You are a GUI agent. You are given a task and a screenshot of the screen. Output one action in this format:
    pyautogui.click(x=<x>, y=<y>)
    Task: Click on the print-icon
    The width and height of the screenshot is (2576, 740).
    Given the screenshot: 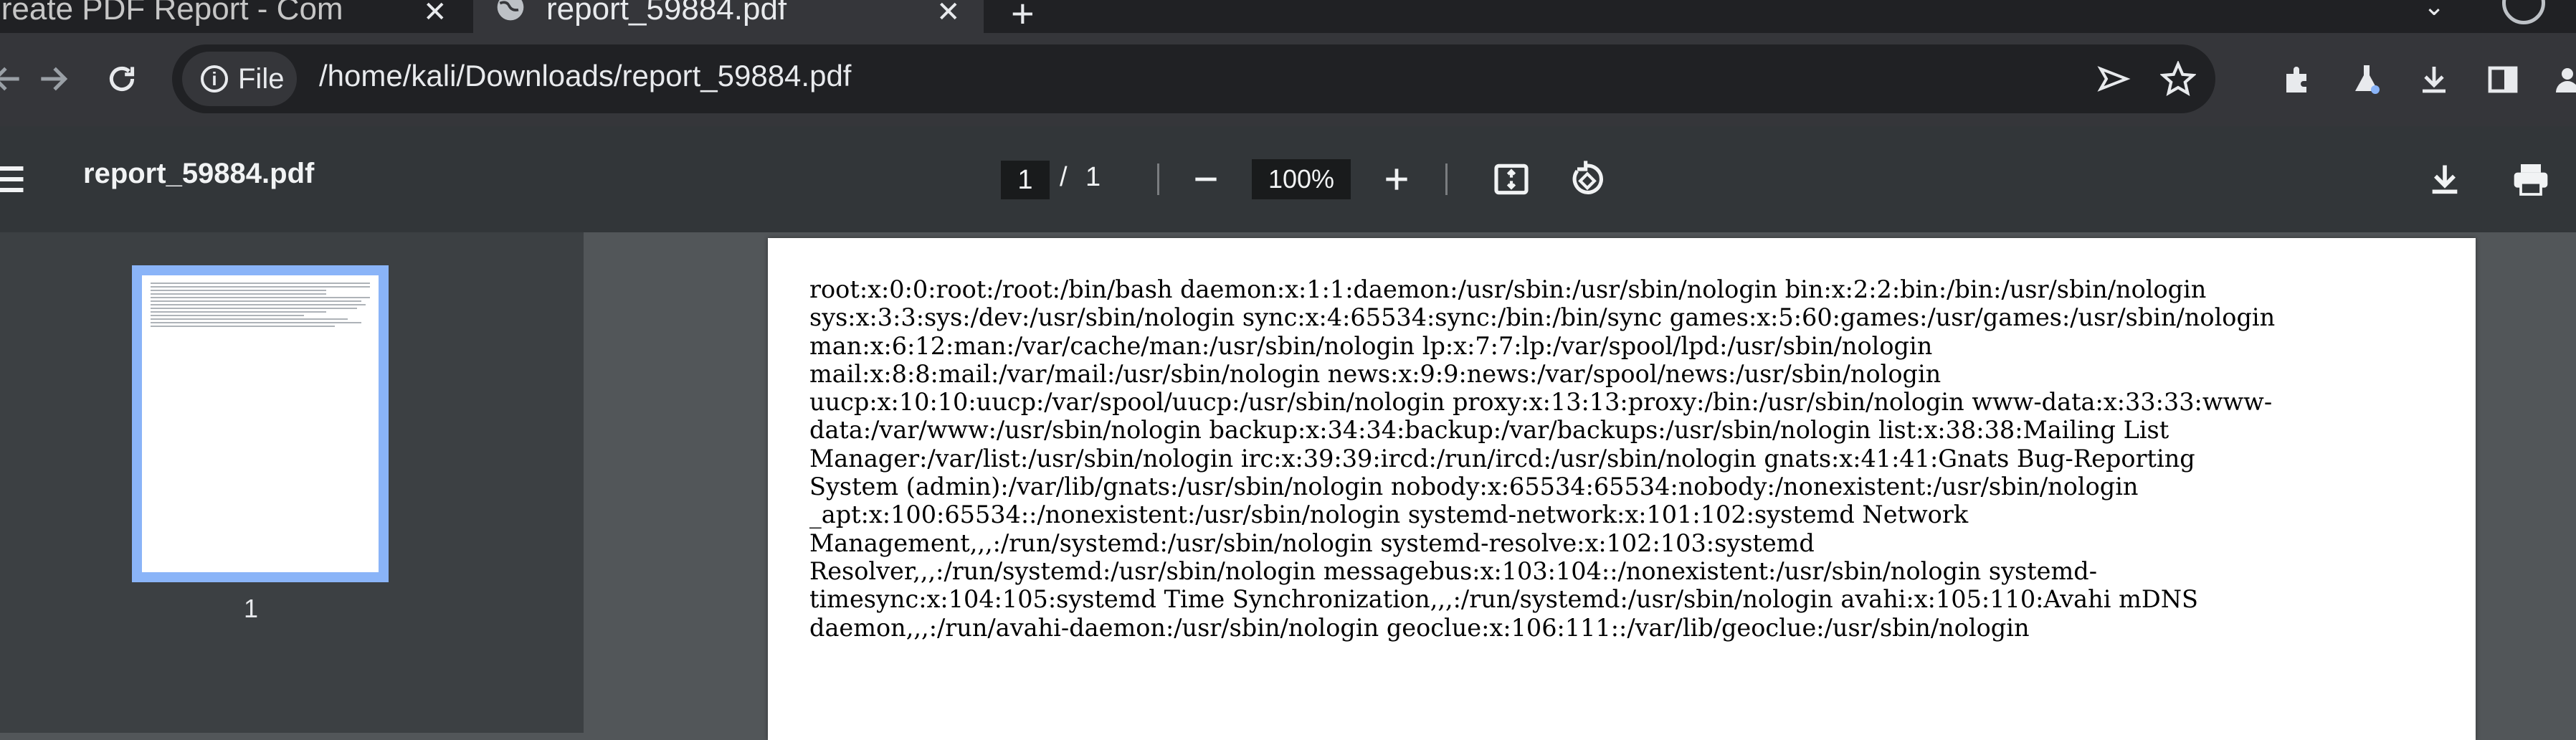 What is the action you would take?
    pyautogui.click(x=2530, y=180)
    